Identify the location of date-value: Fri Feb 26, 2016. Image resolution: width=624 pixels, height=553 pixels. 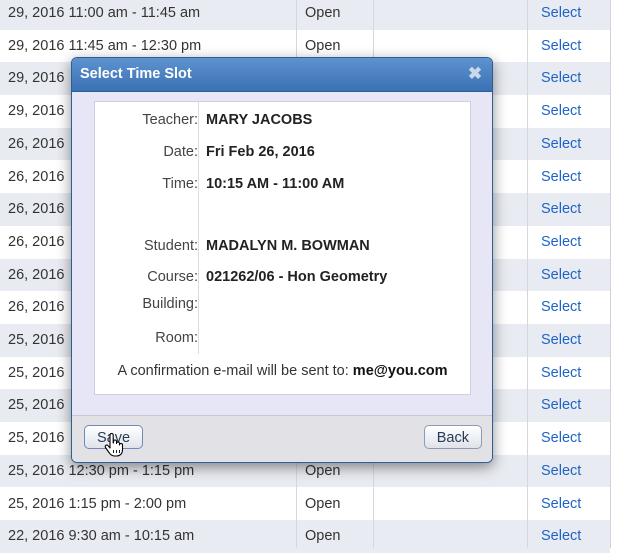
(260, 152).